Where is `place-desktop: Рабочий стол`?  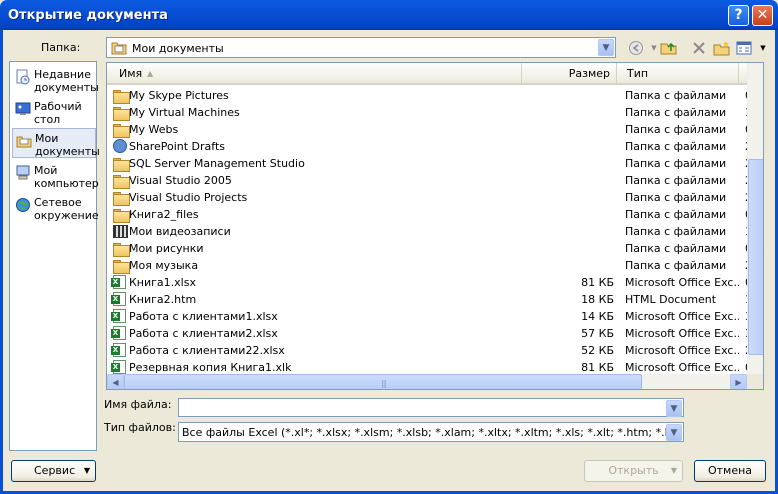
place-desktop: Рабочий стол is located at coordinates (54, 112).